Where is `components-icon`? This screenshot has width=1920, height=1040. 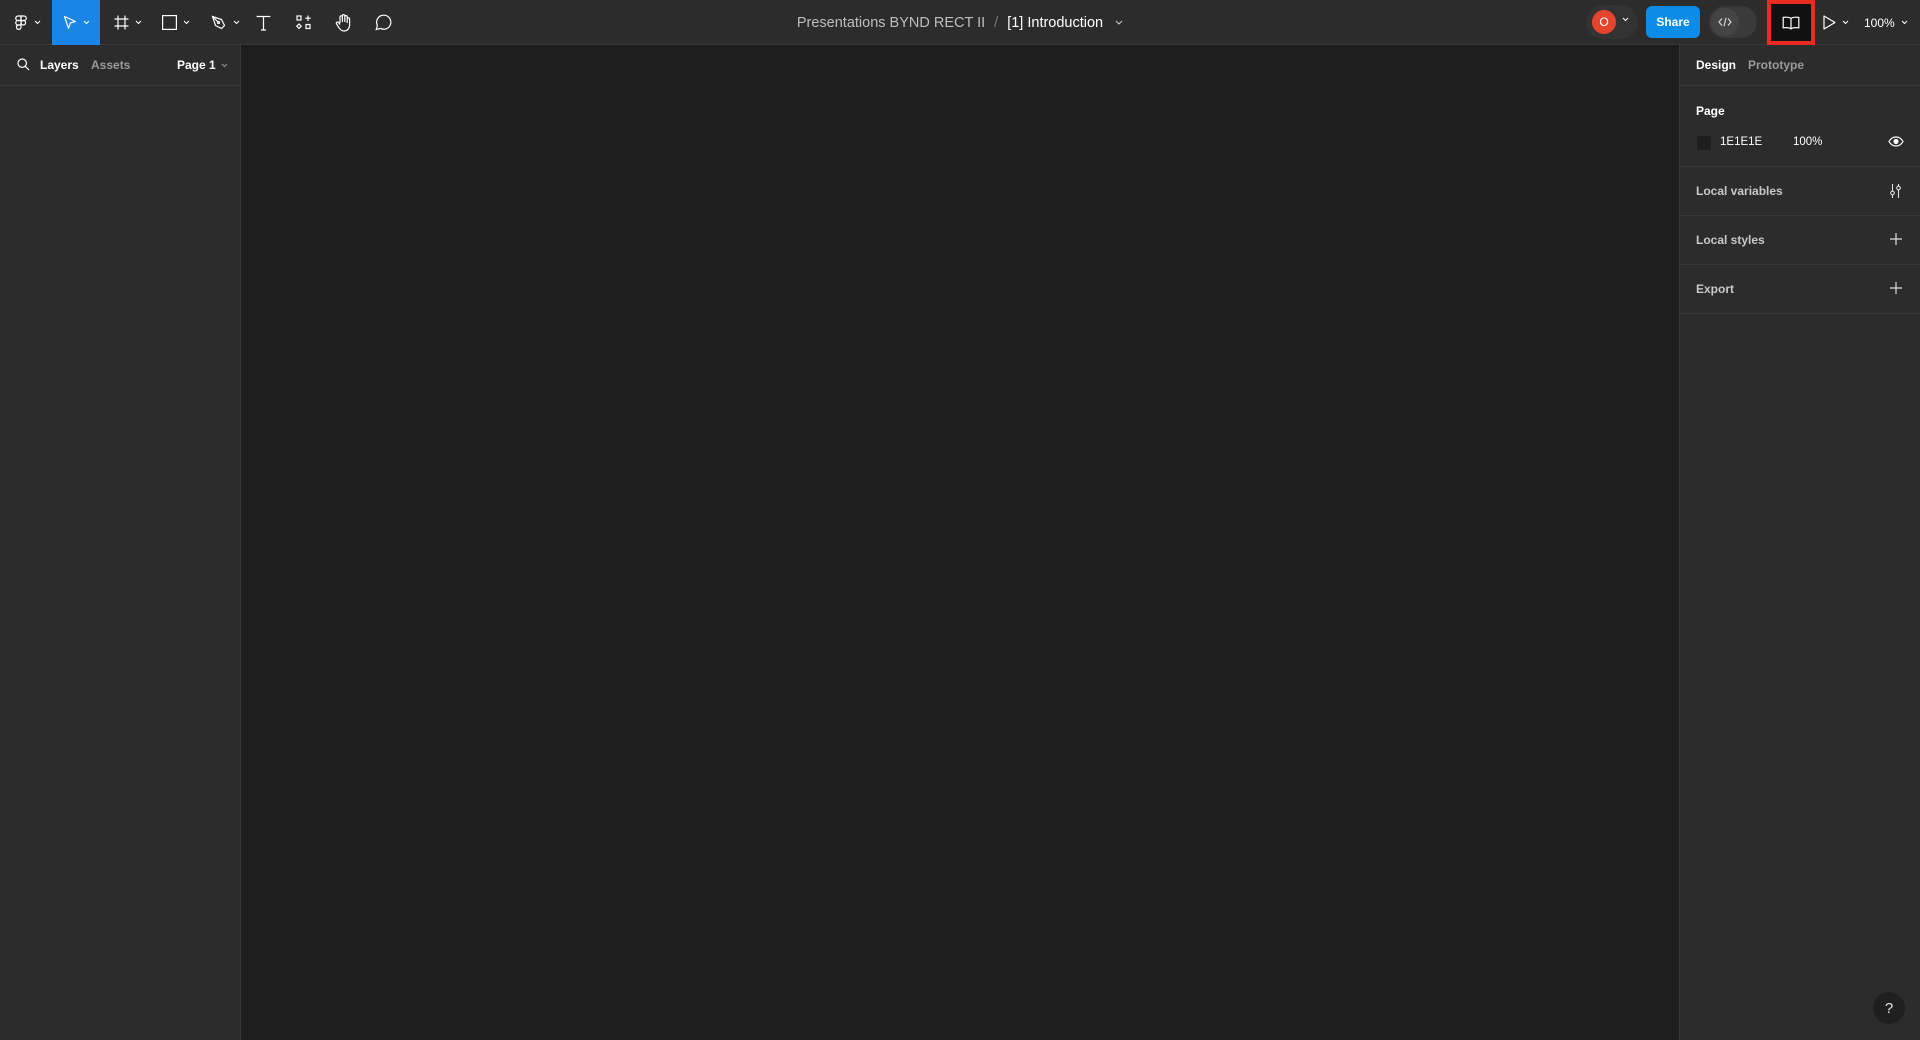 components-icon is located at coordinates (303, 21).